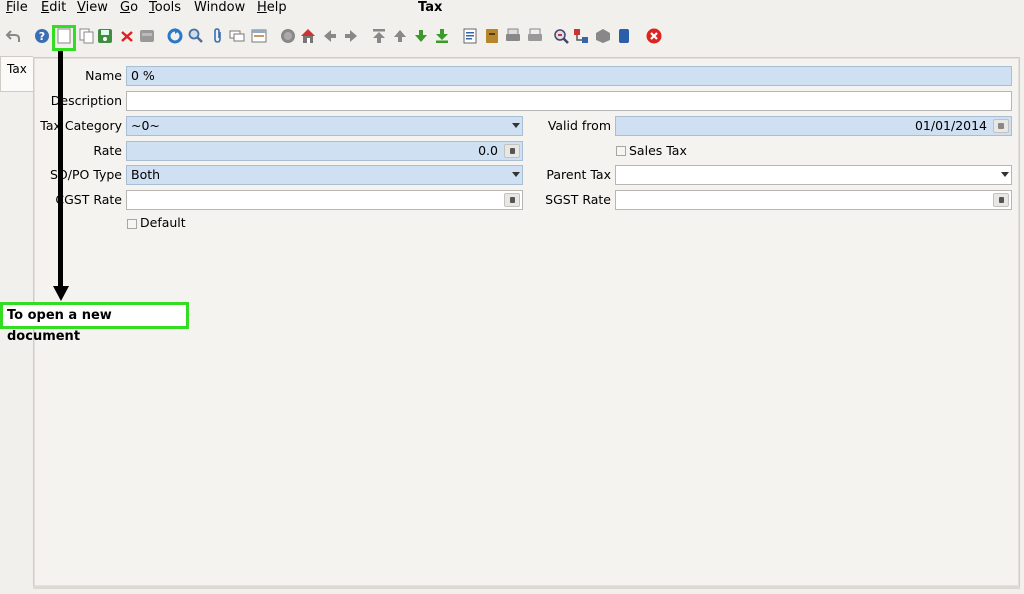  Describe the element at coordinates (16, 74) in the screenshot. I see `tab-tax: Tax` at that location.